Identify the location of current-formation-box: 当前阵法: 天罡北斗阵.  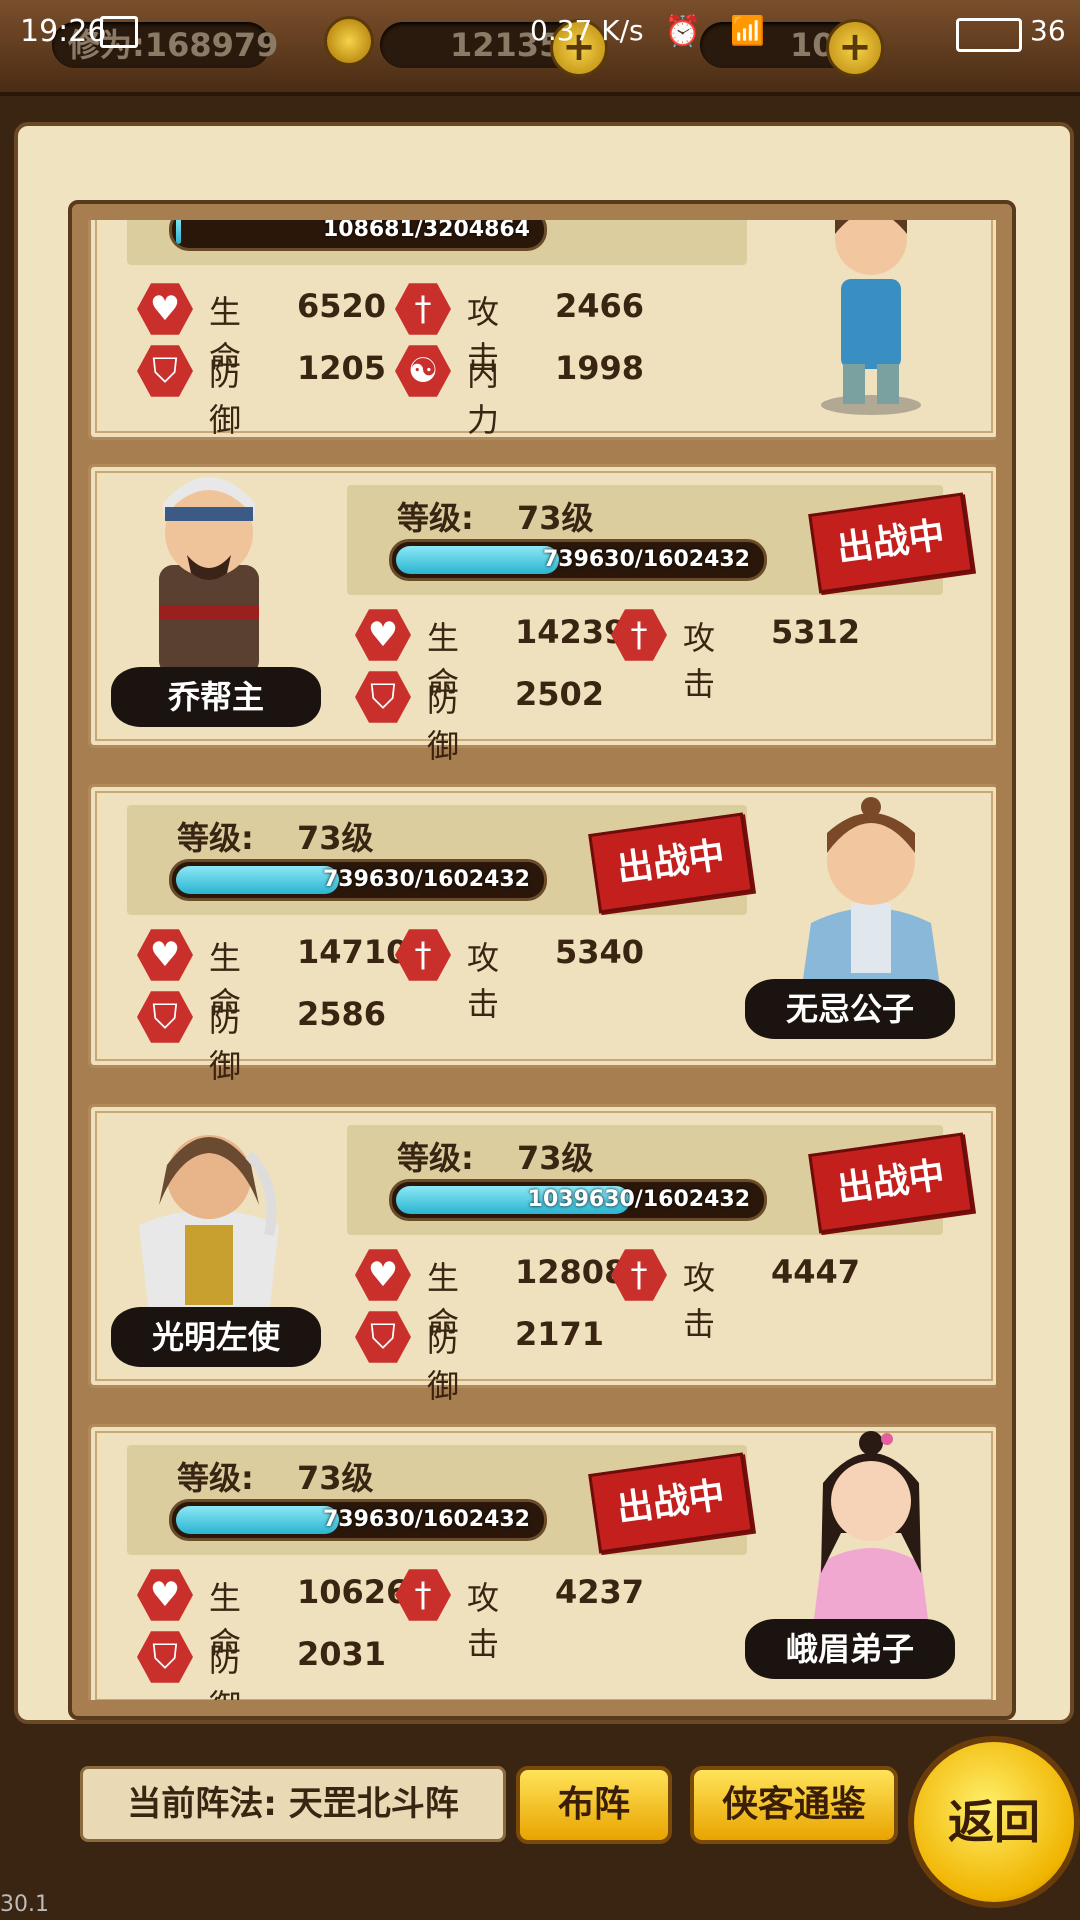
(293, 1804).